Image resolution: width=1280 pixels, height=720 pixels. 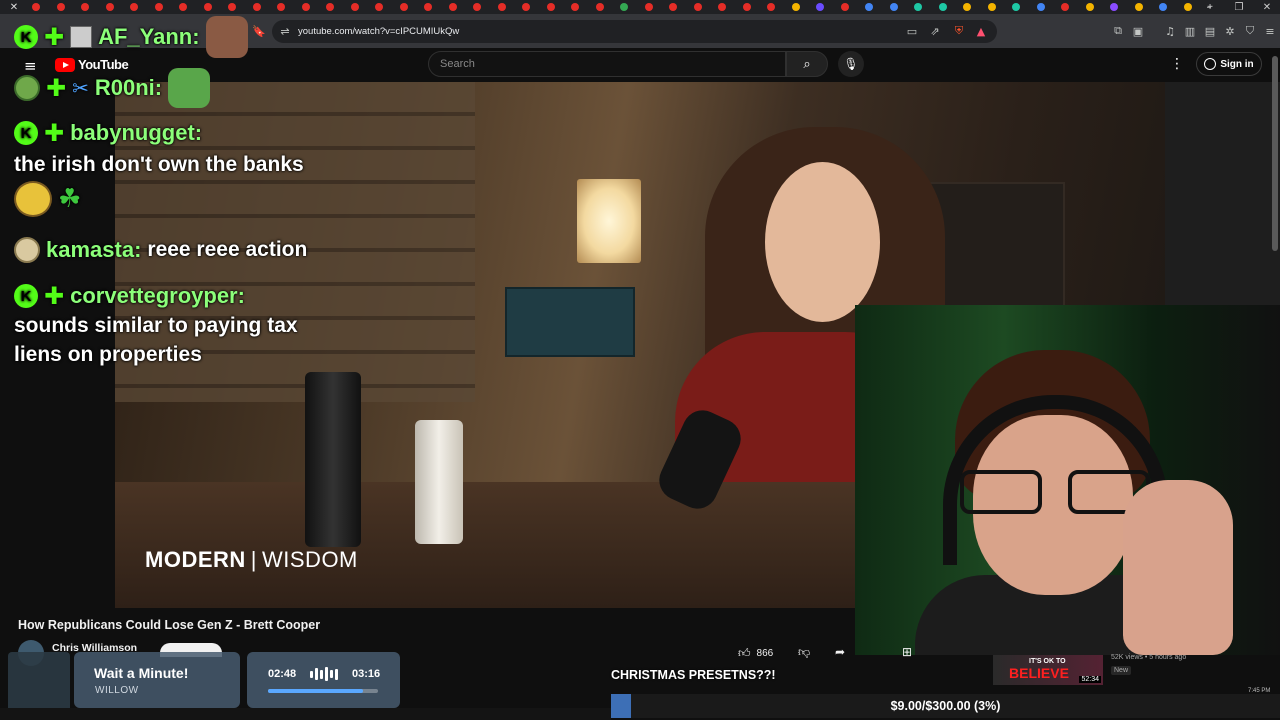 I want to click on minimize-icon: –, so click(x=1209, y=7).